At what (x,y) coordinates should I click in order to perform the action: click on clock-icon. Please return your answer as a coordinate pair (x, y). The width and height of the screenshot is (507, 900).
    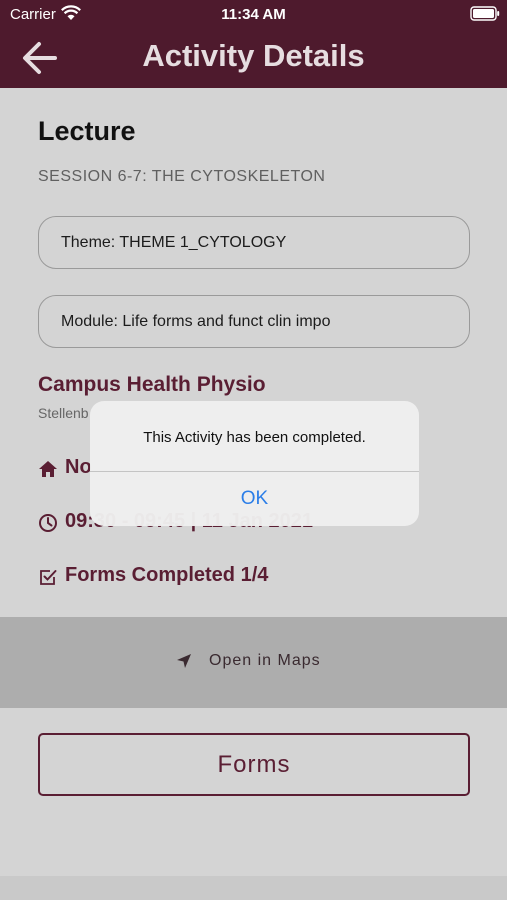
    Looking at the image, I should click on (48, 523).